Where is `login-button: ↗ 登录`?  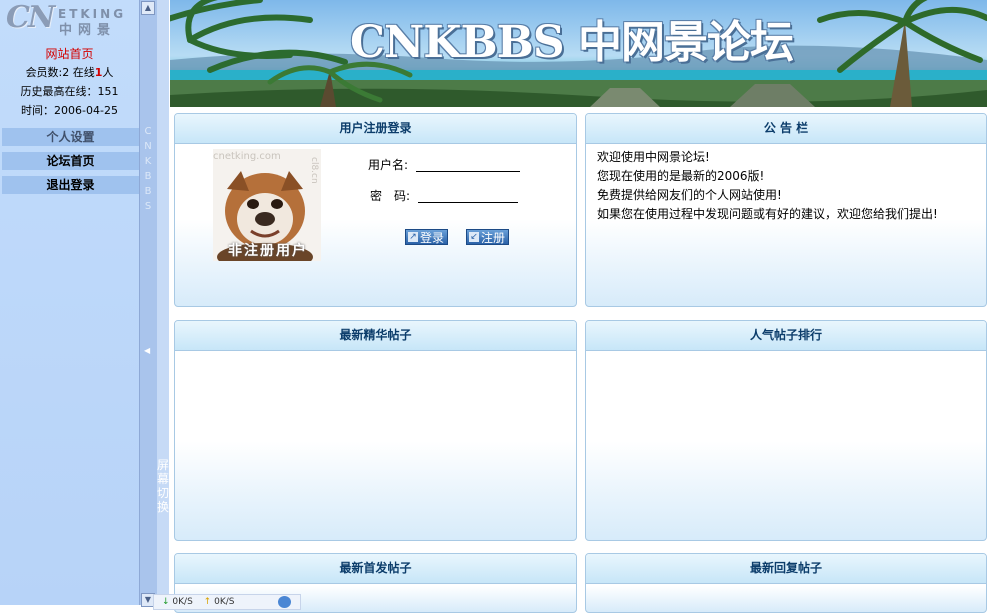
login-button: ↗ 登录 is located at coordinates (426, 237).